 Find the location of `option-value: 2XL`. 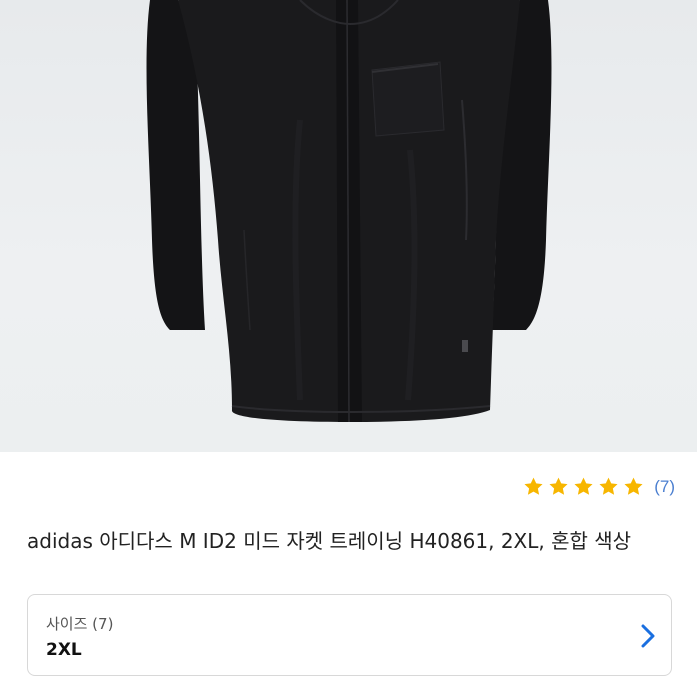

option-value: 2XL is located at coordinates (64, 650).